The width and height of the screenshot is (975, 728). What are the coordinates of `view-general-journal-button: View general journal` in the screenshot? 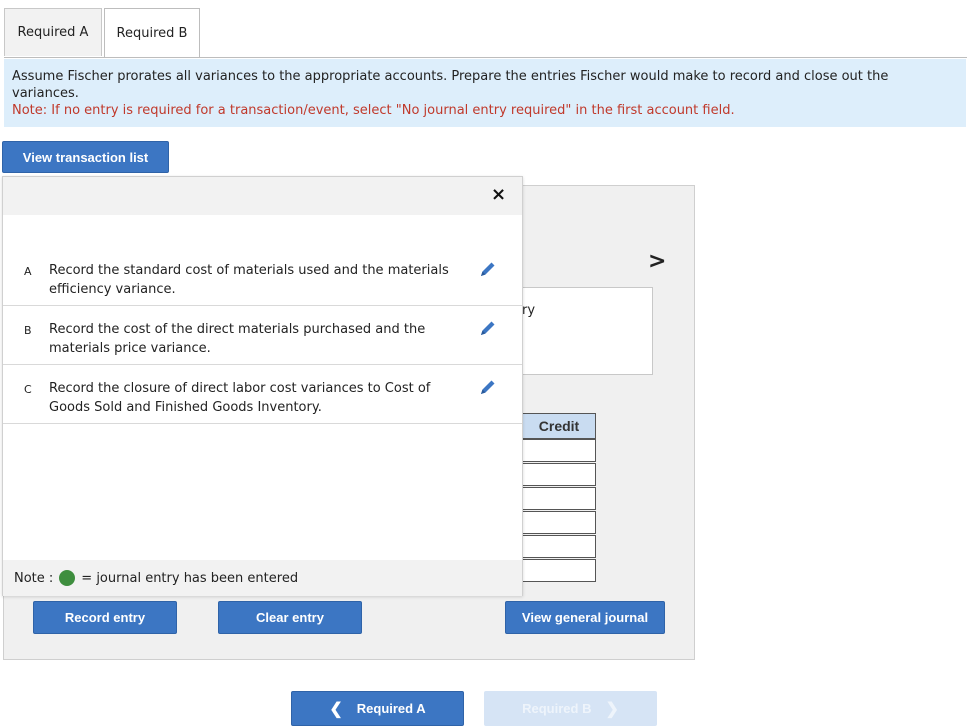 It's located at (585, 617).